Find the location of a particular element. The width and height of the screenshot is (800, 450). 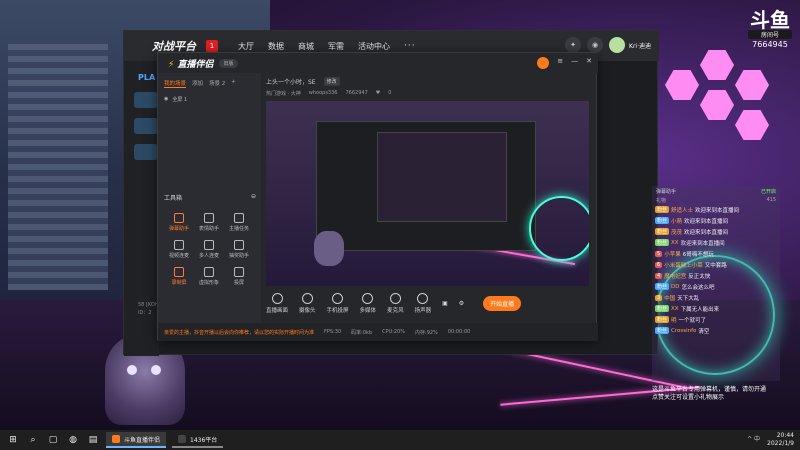

chat-footer-line: 点赞关注可设置小礼物展示 is located at coordinates (688, 397).